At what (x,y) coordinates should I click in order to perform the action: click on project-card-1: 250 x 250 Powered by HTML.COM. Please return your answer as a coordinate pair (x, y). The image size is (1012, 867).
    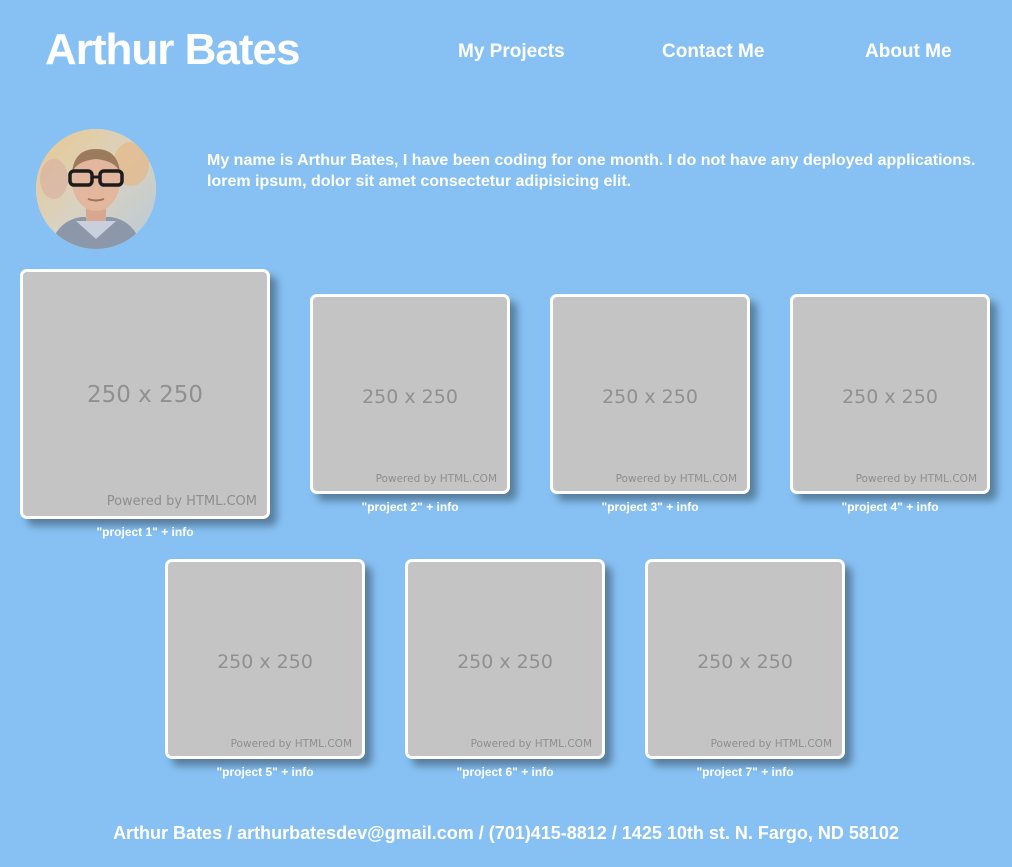
    Looking at the image, I should click on (145, 394).